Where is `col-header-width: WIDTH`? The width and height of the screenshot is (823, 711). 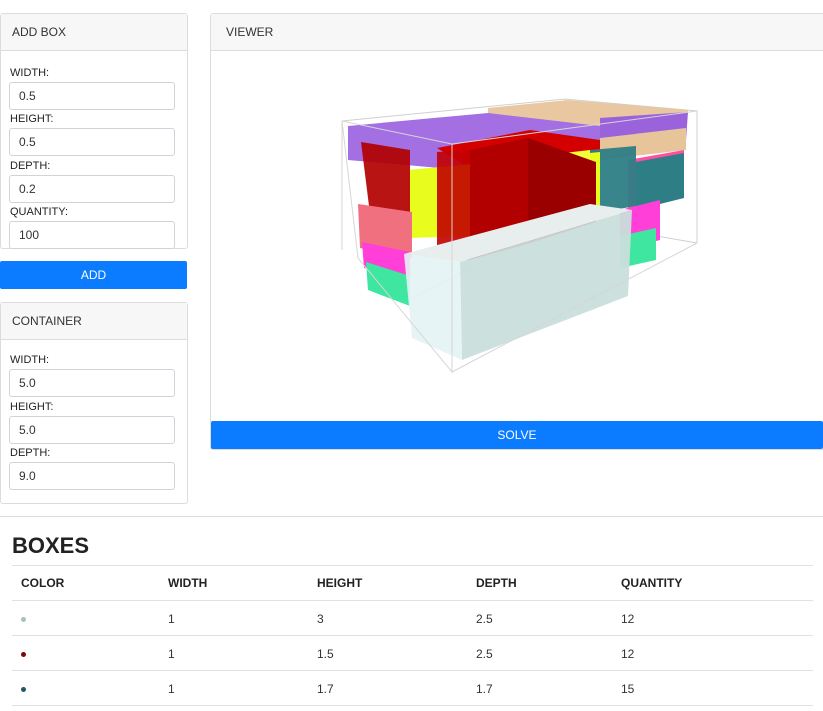
col-header-width: WIDTH is located at coordinates (188, 583).